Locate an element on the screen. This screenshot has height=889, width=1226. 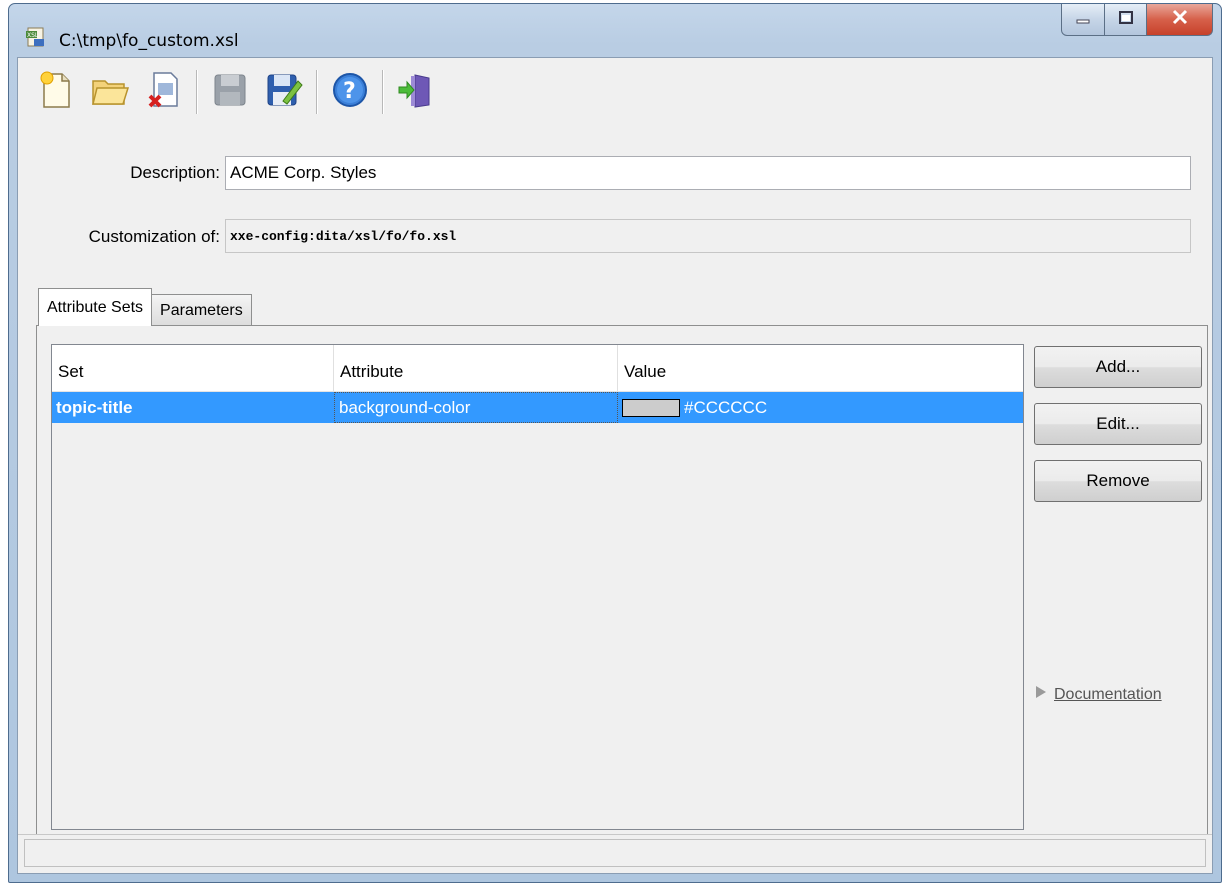
maximize-button is located at coordinates (1126, 20).